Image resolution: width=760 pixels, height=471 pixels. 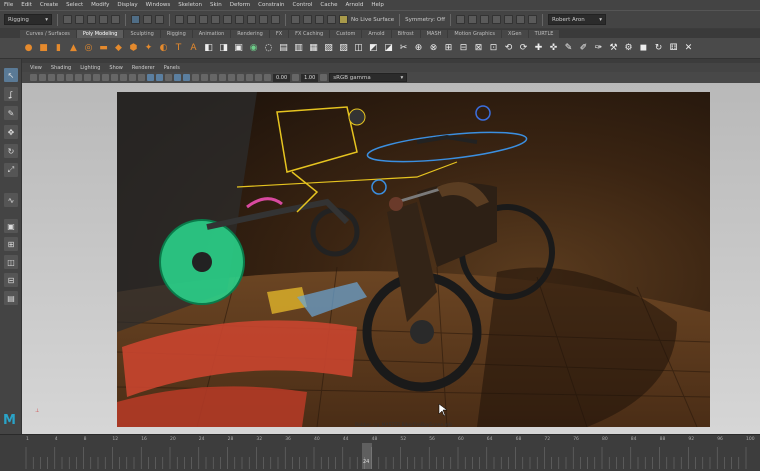 What do you see at coordinates (11, 244) in the screenshot?
I see `four-view-icon: ⊞` at bounding box center [11, 244].